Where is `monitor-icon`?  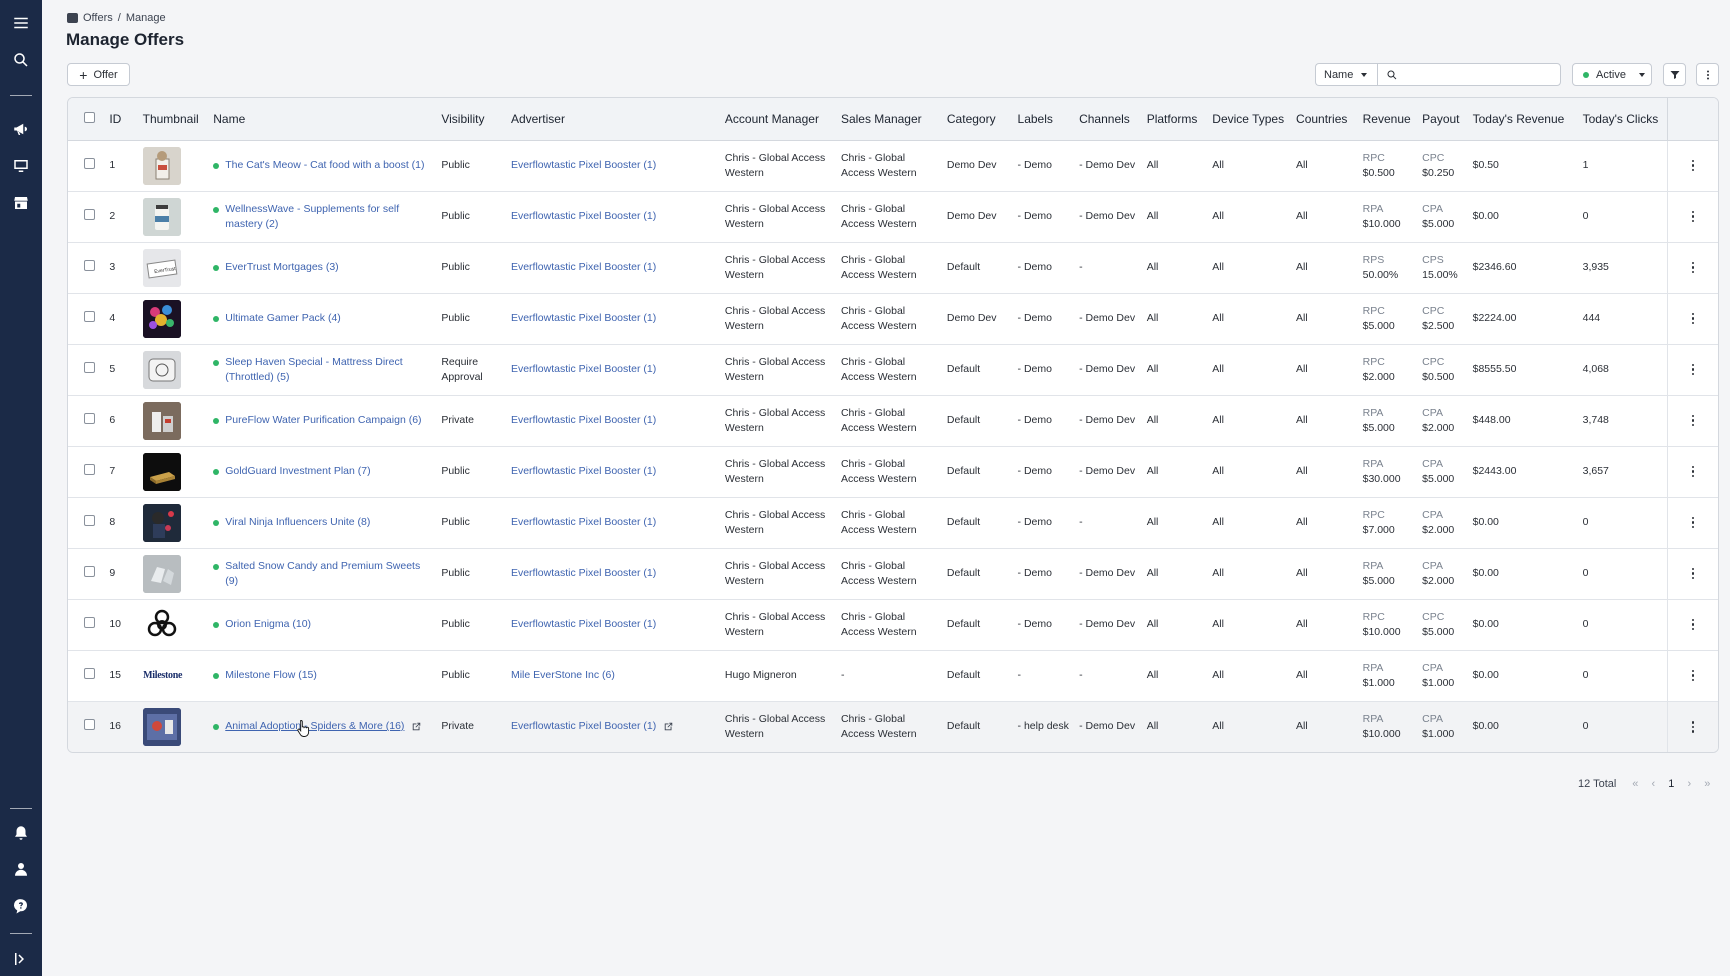 monitor-icon is located at coordinates (21, 166).